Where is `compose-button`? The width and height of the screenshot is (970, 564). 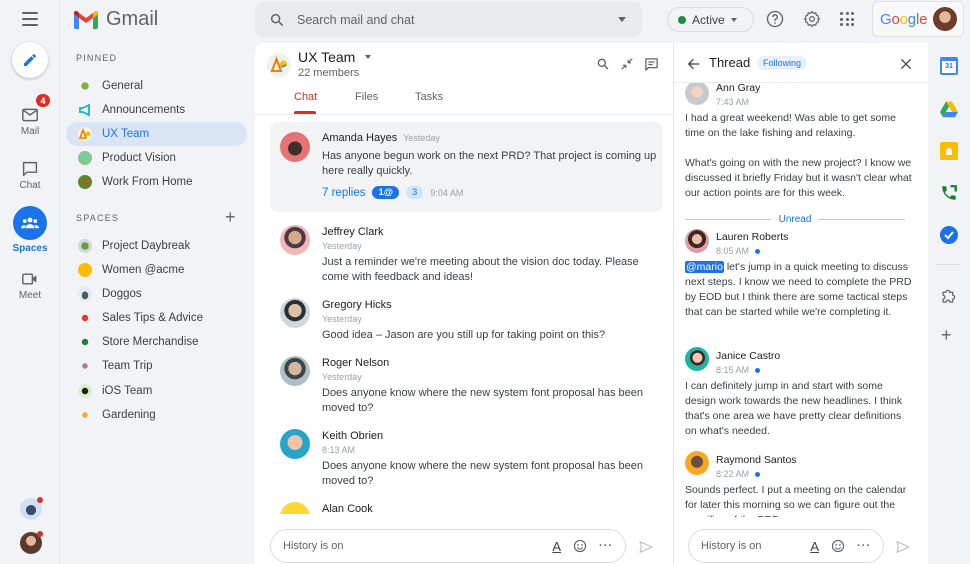
compose-button is located at coordinates (30, 60).